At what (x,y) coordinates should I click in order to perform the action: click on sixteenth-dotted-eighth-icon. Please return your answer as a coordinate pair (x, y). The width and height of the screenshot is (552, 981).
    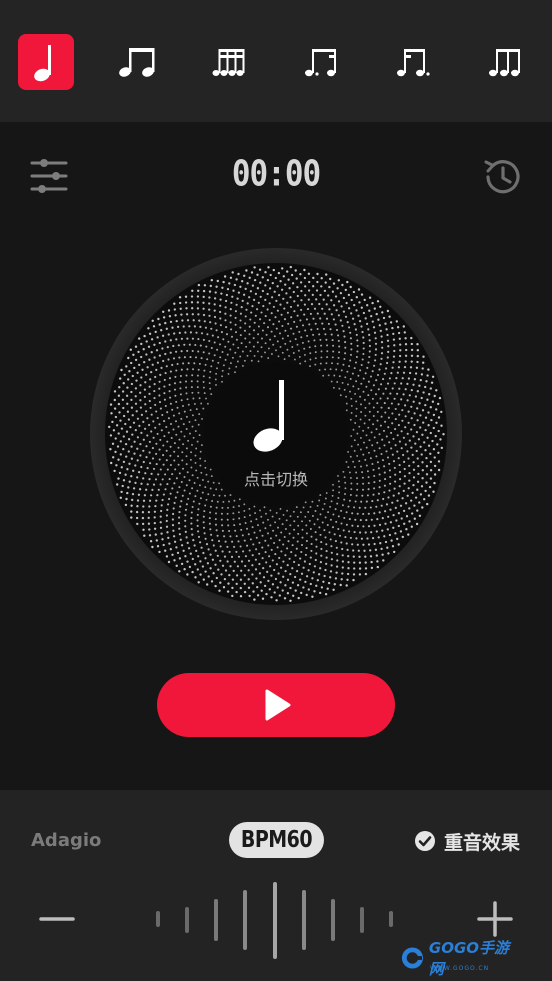
    Looking at the image, I should click on (413, 63).